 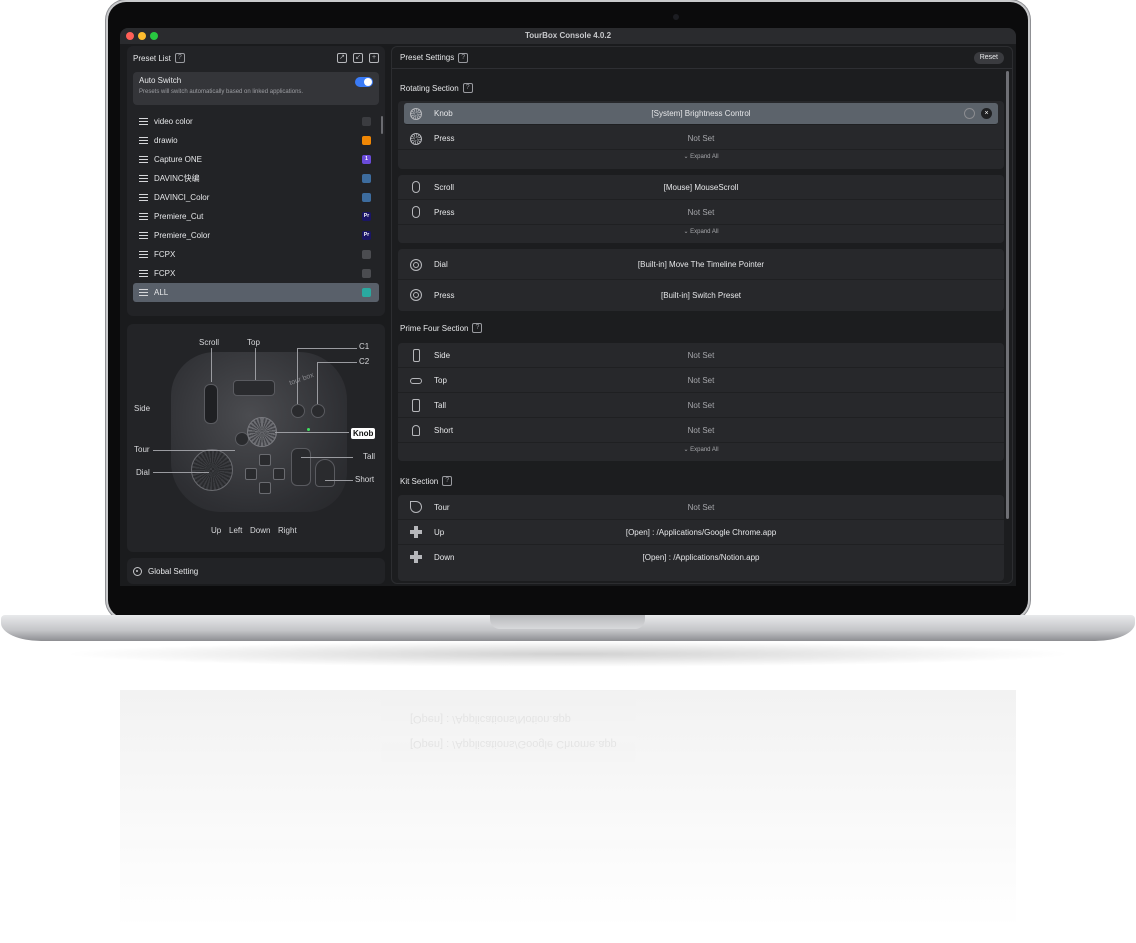 What do you see at coordinates (364, 82) in the screenshot?
I see `auto-switch-toggle` at bounding box center [364, 82].